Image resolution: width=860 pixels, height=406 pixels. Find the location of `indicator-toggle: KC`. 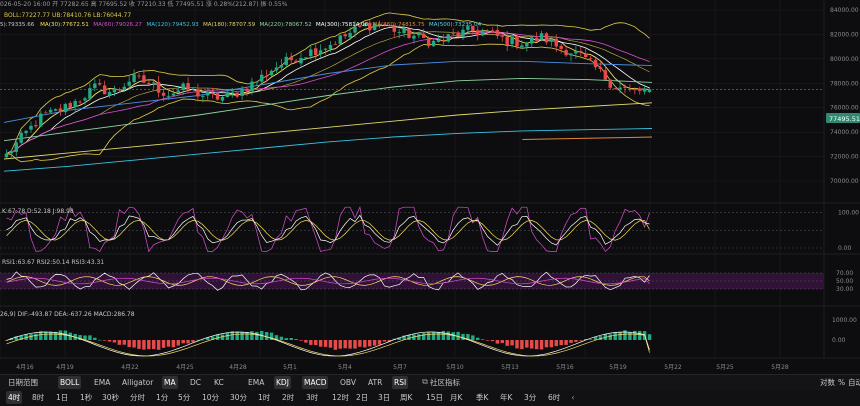

indicator-toggle: KC is located at coordinates (219, 382).